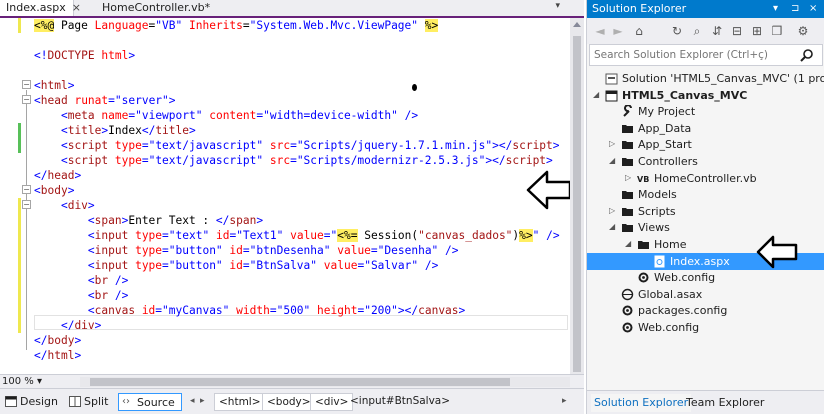  What do you see at coordinates (665, 128) in the screenshot?
I see `tree-item-label: App_Data` at bounding box center [665, 128].